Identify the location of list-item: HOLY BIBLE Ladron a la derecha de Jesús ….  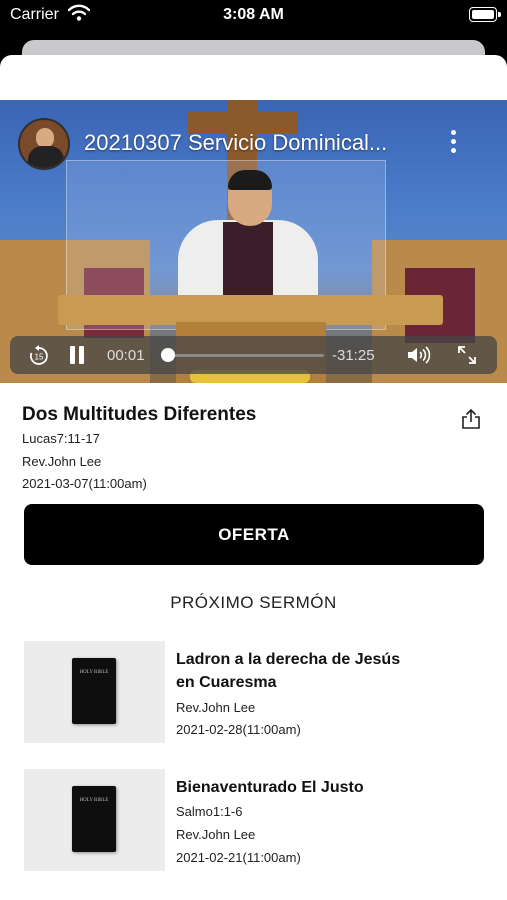
(253, 697).